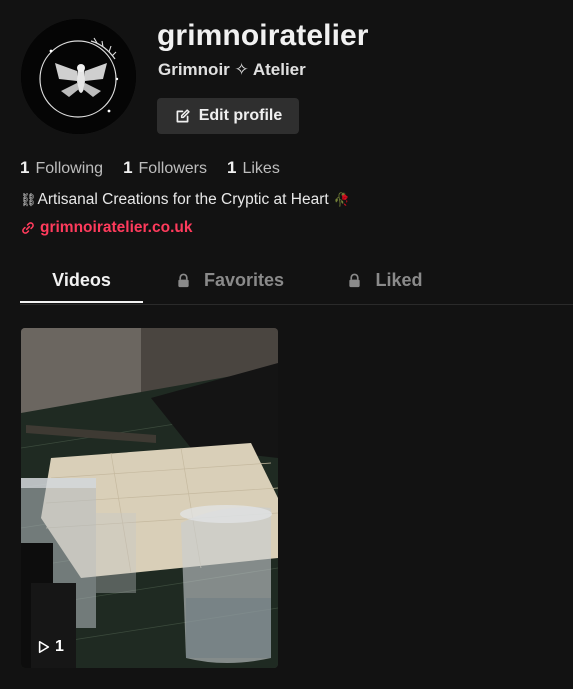 Image resolution: width=573 pixels, height=689 pixels. What do you see at coordinates (28, 228) in the screenshot?
I see `link-icon` at bounding box center [28, 228].